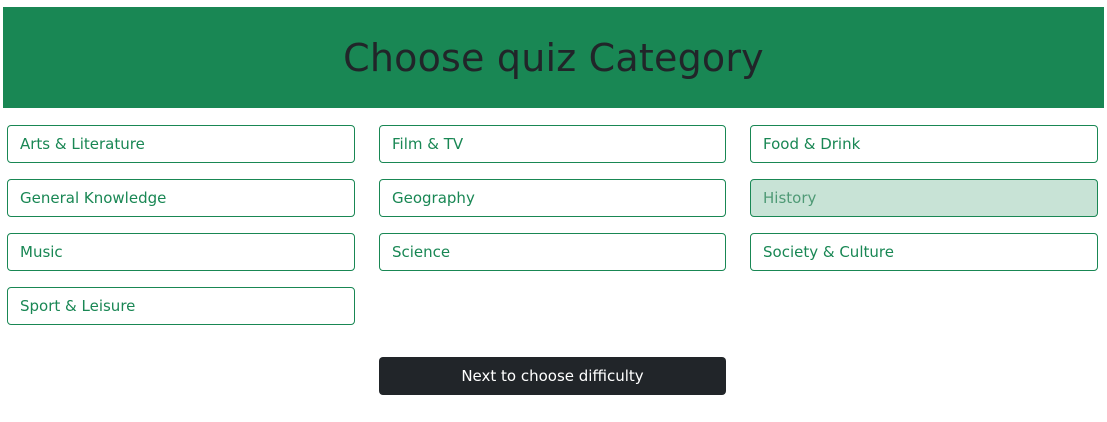 The width and height of the screenshot is (1107, 422). I want to click on category-option-general-knowledge: General Knowledge, so click(181, 198).